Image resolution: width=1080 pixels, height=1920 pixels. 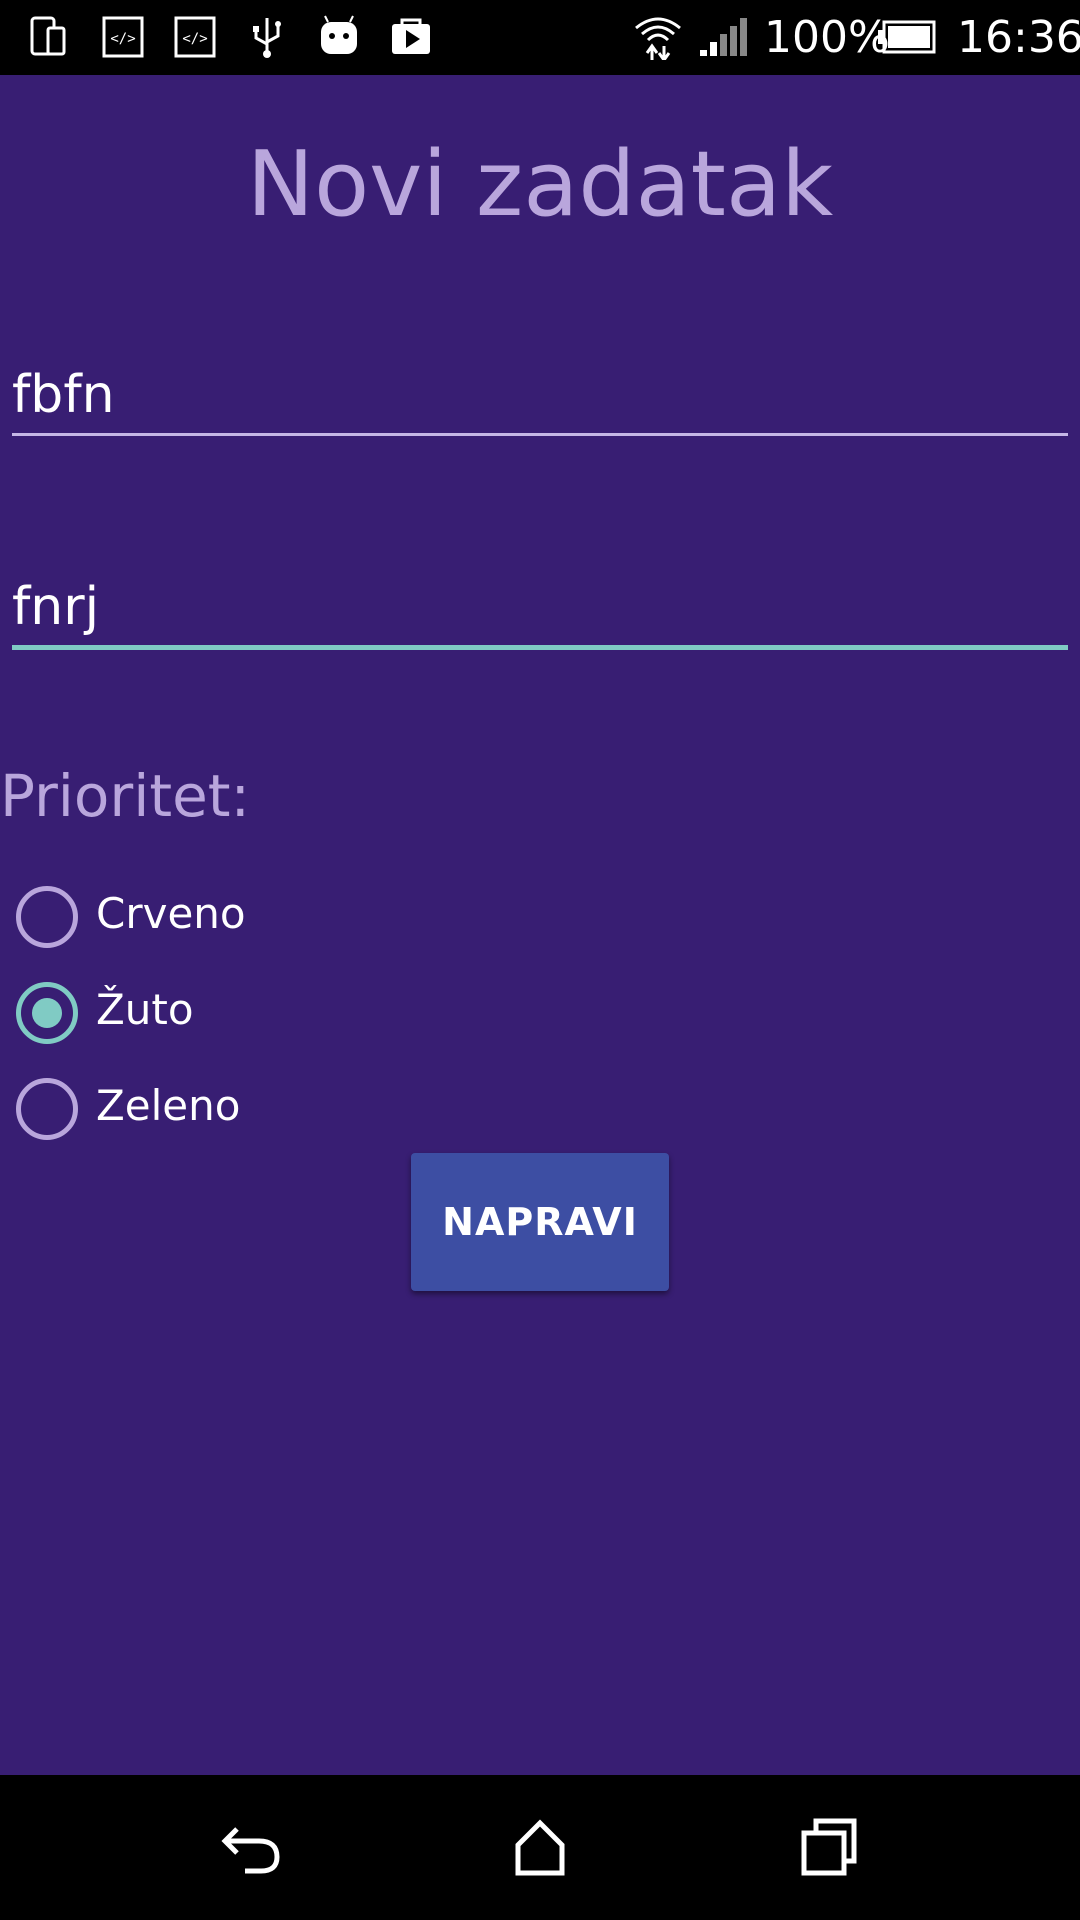 What do you see at coordinates (253, 1847) in the screenshot?
I see `back-icon` at bounding box center [253, 1847].